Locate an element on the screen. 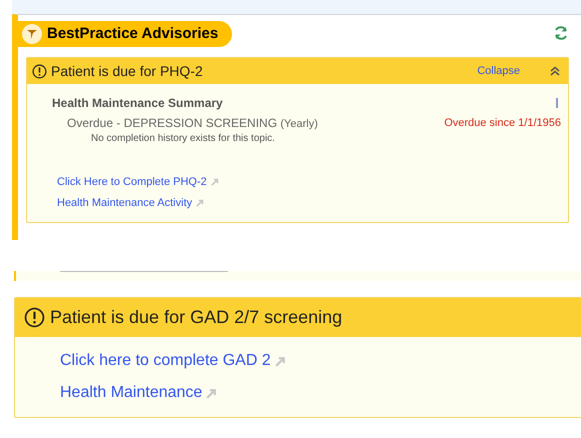 This screenshot has height=438, width=581. advisory-link: Health Maintenance Activity is located at coordinates (124, 203).